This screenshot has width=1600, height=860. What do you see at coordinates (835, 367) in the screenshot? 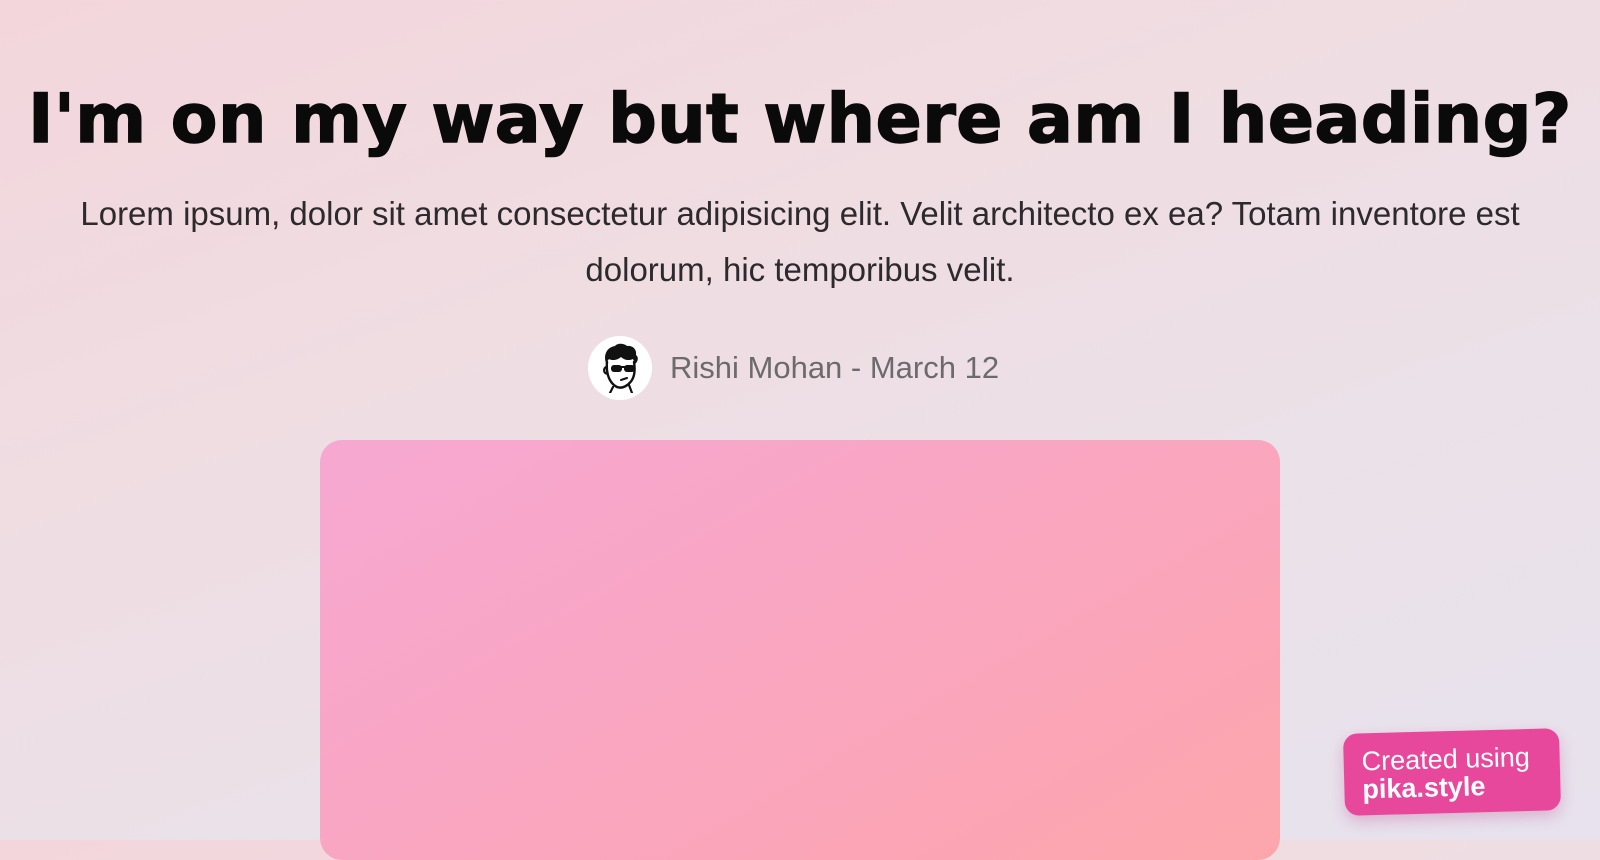
I see `author-name-date: Rishi Mohan - March 12` at bounding box center [835, 367].